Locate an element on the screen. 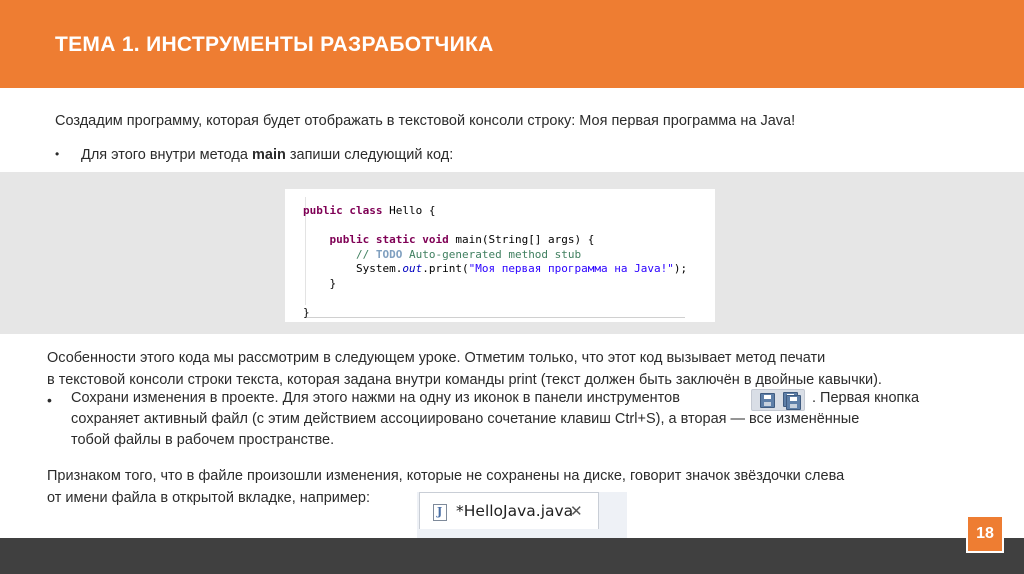 The height and width of the screenshot is (574, 1024). save-icon is located at coordinates (767, 400).